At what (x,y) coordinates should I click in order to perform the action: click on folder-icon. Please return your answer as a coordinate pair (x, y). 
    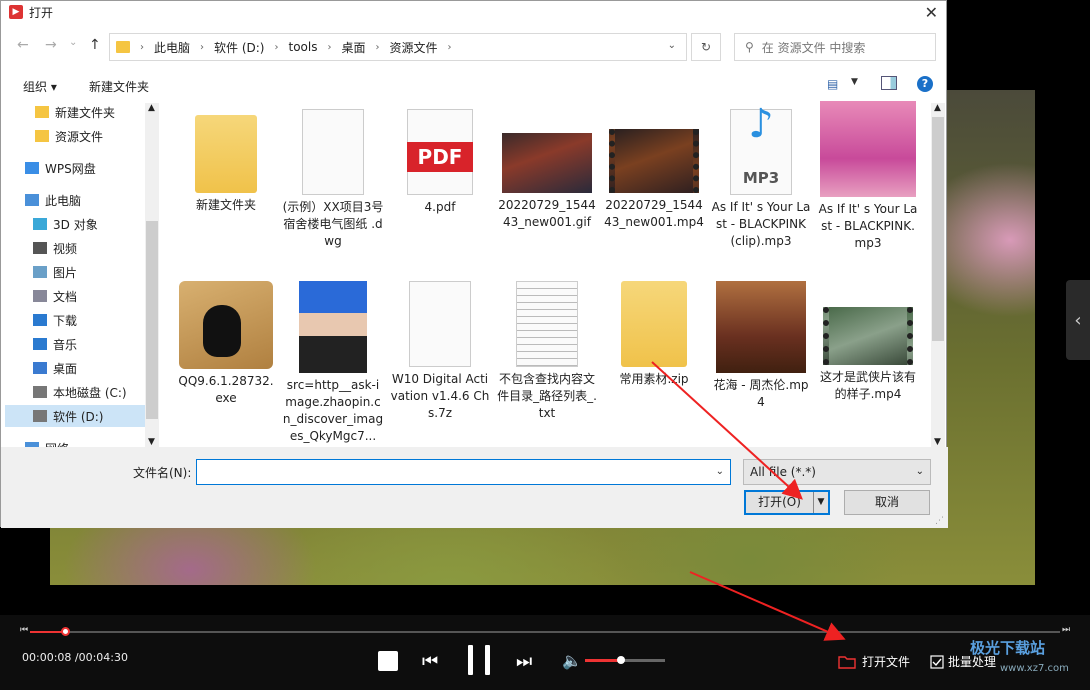
    Looking at the image, I should click on (42, 136).